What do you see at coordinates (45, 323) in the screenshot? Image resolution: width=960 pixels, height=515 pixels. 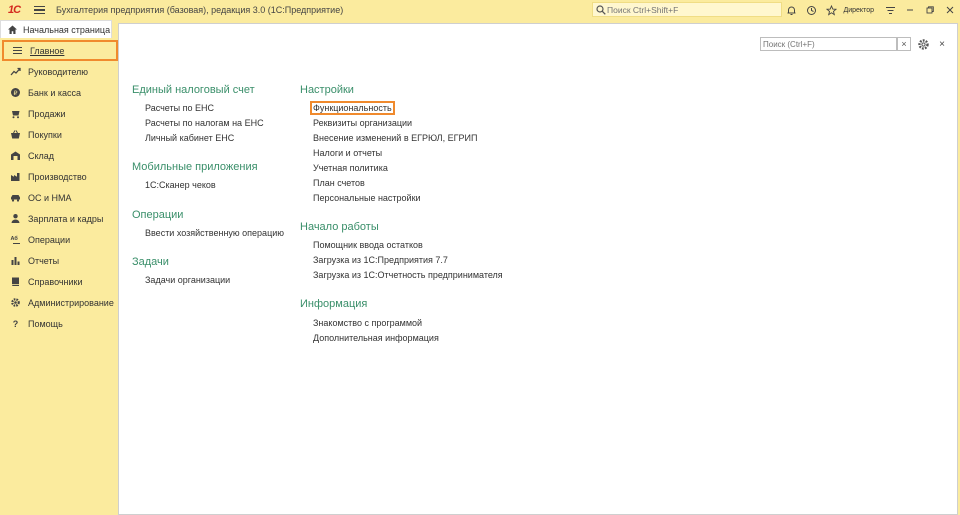 I see `sidebar-item-label: Помощь` at bounding box center [45, 323].